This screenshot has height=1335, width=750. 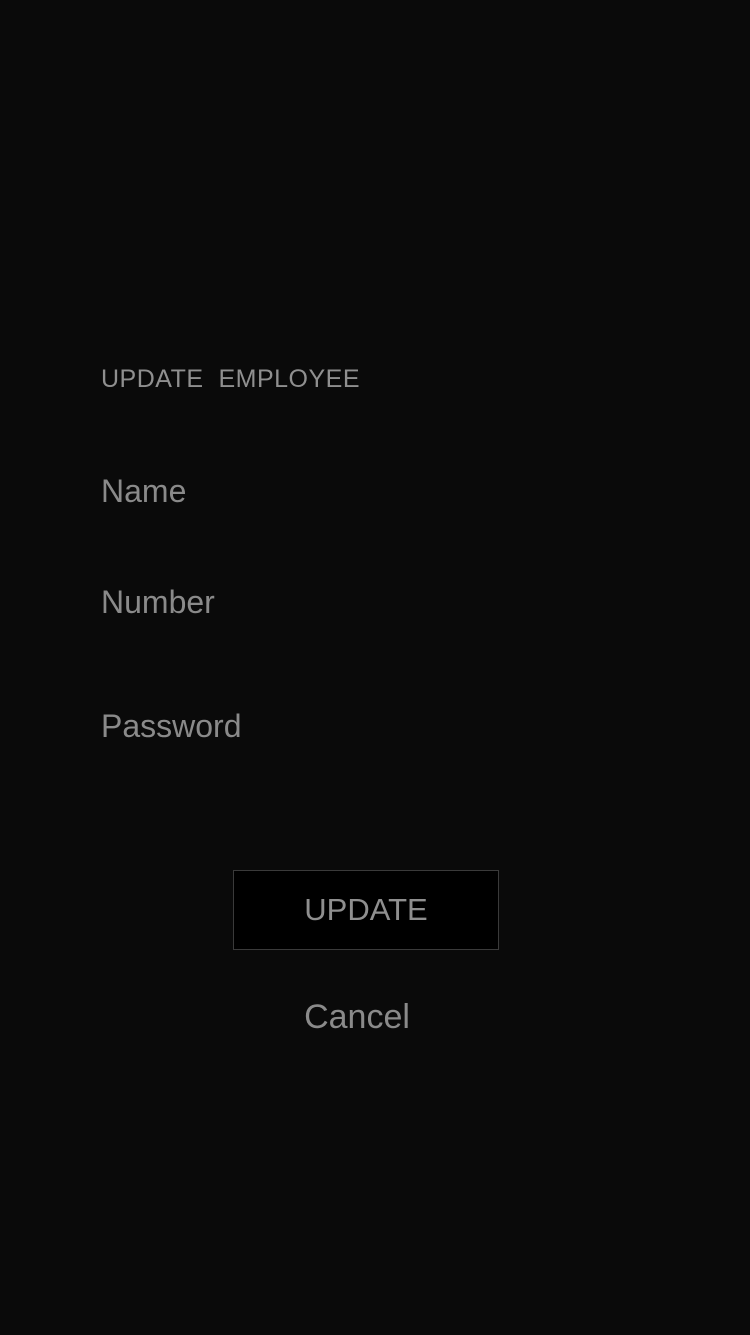 What do you see at coordinates (381, 491) in the screenshot?
I see `name-field` at bounding box center [381, 491].